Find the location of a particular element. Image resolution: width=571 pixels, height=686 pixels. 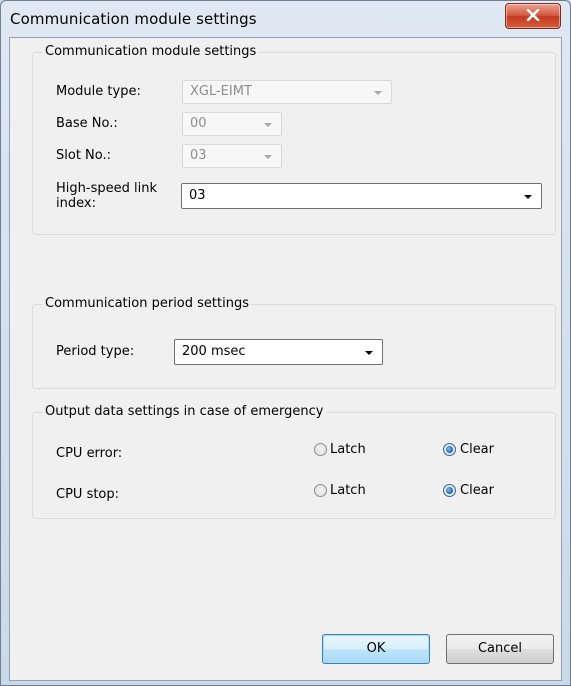

period-type-label: Period type: is located at coordinates (95, 351).